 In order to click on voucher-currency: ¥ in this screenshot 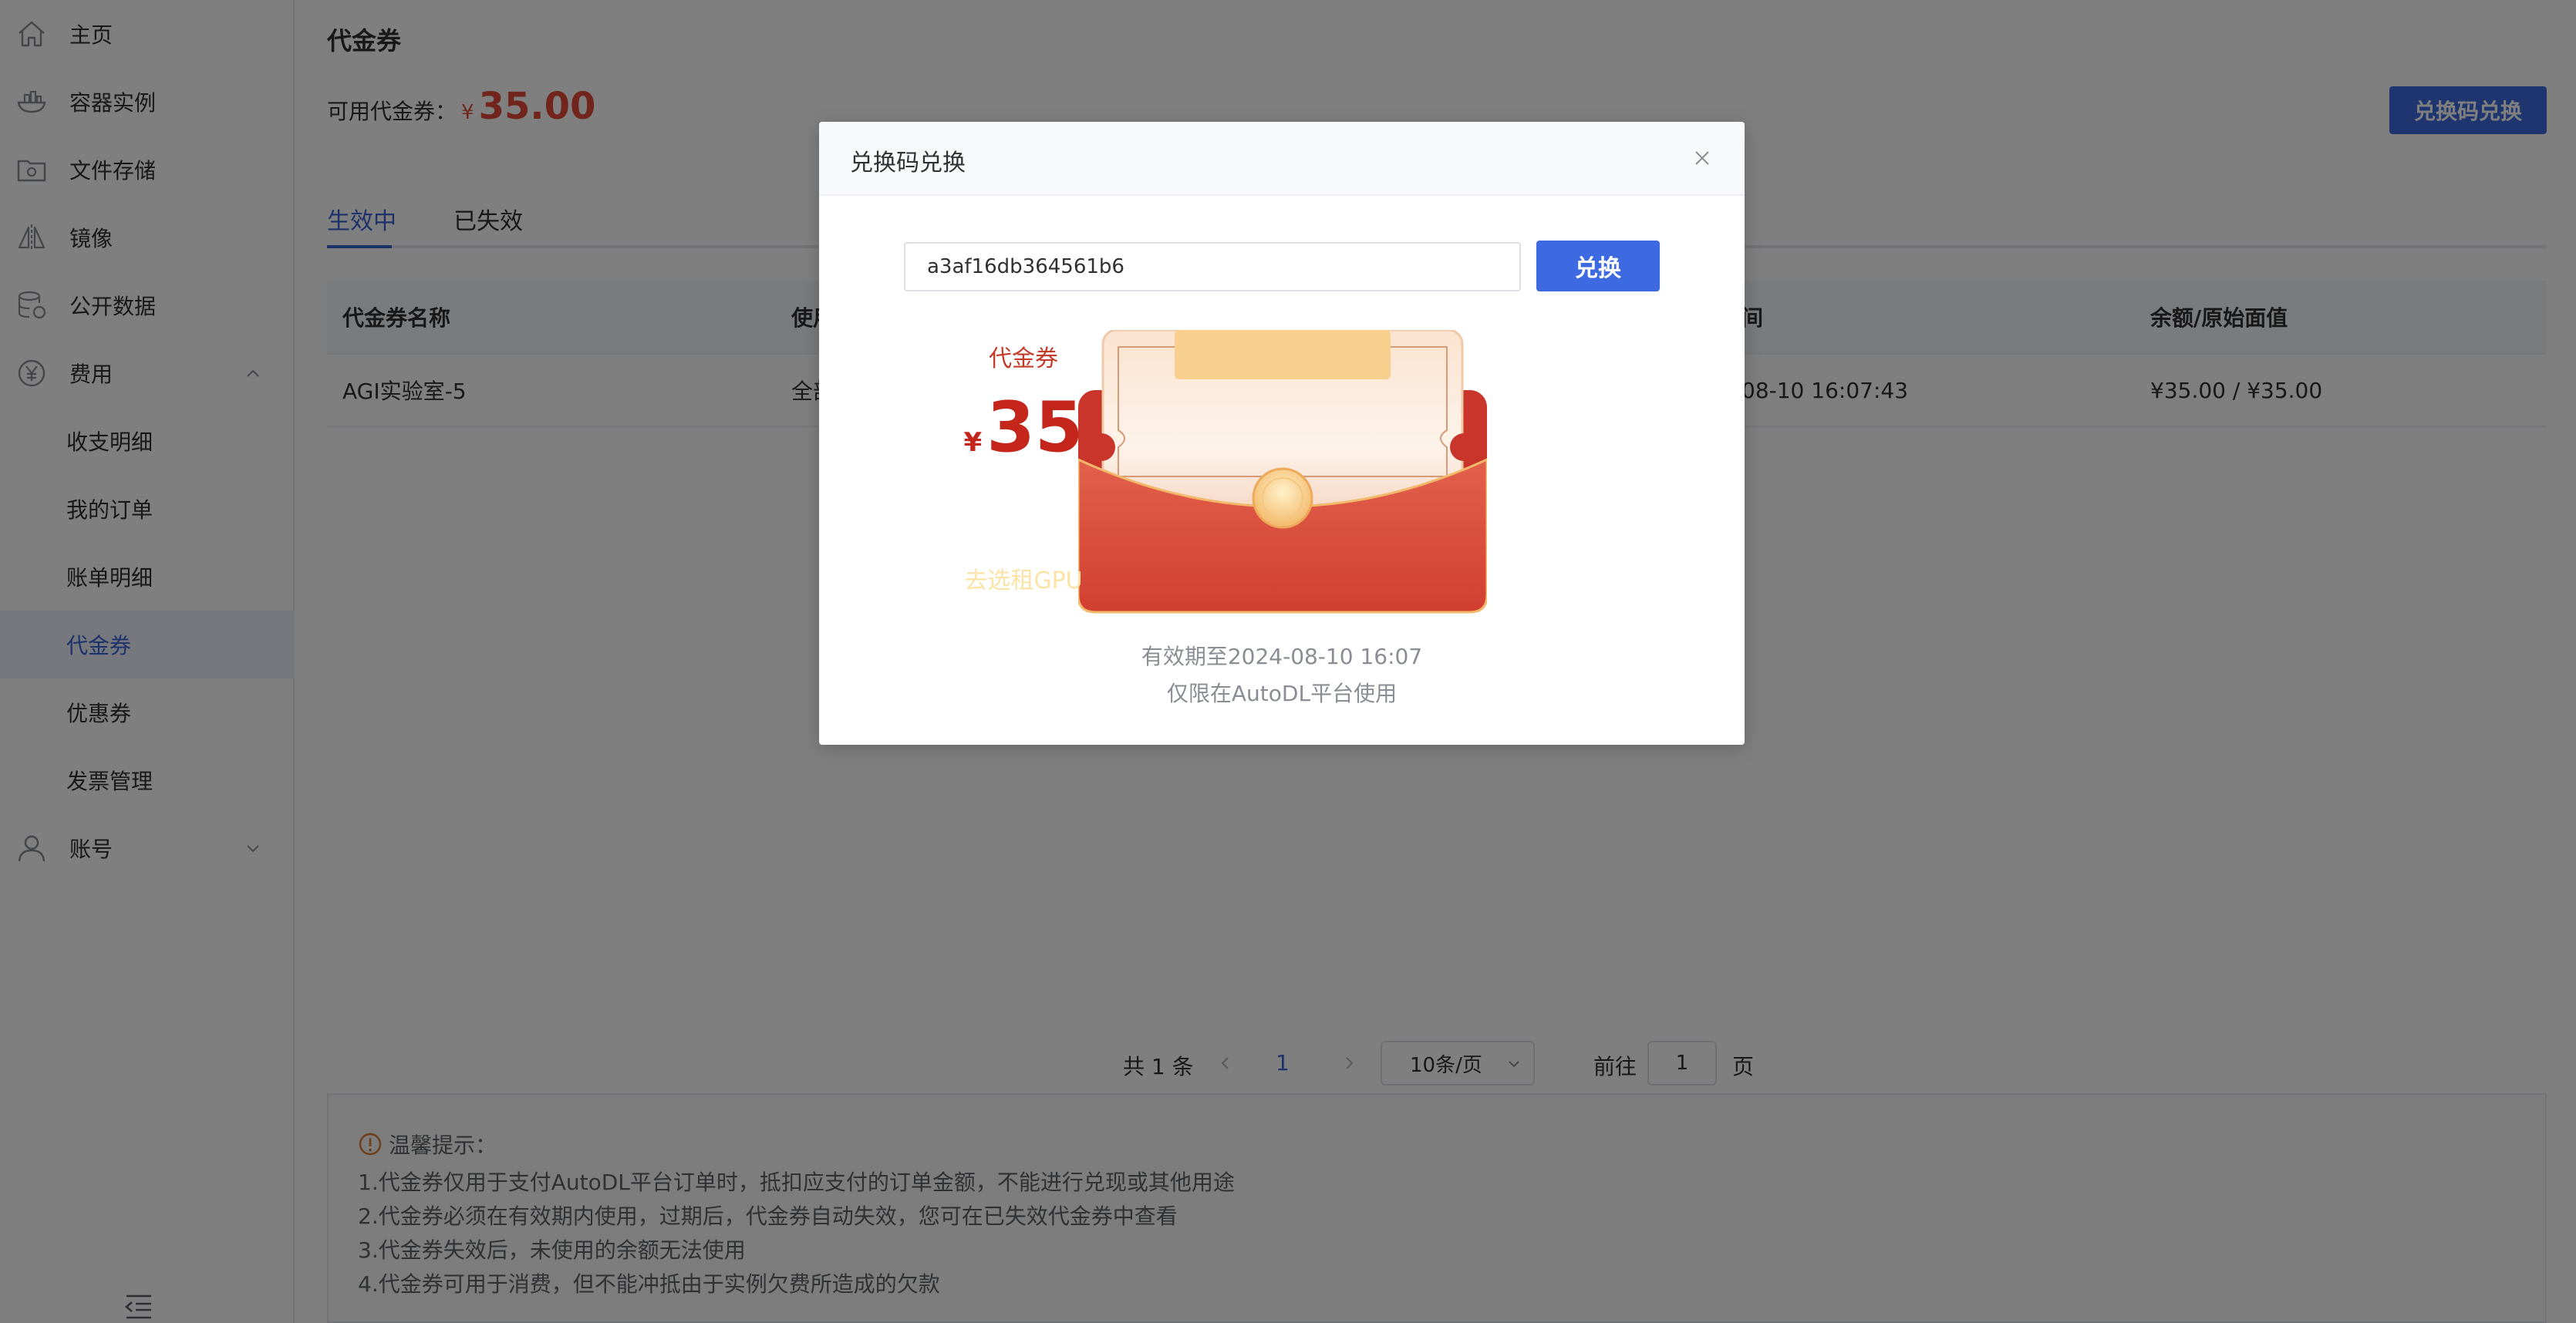, I will do `click(973, 442)`.